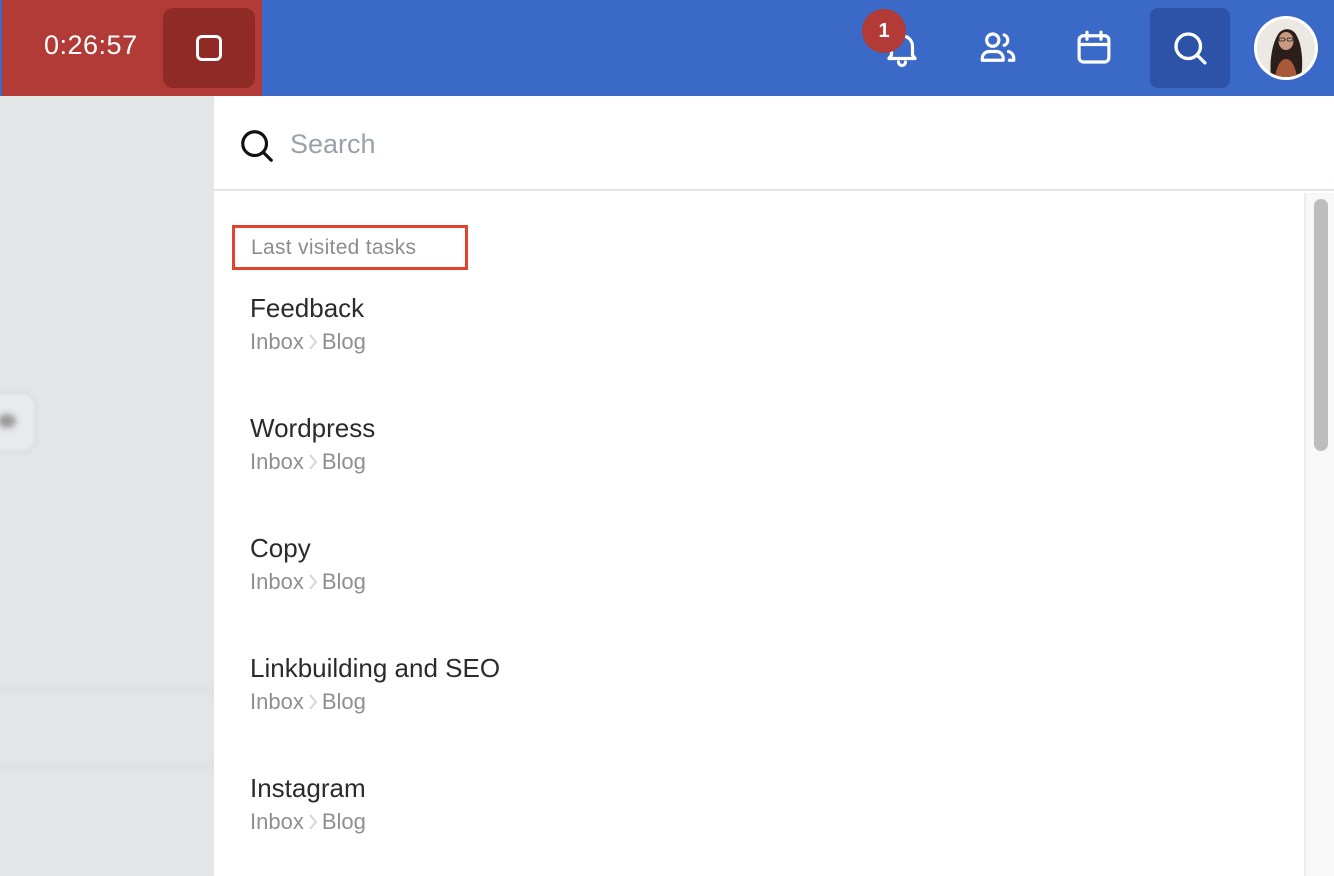  Describe the element at coordinates (667, 48) in the screenshot. I see `top-bar: 0:26:57 1` at that location.